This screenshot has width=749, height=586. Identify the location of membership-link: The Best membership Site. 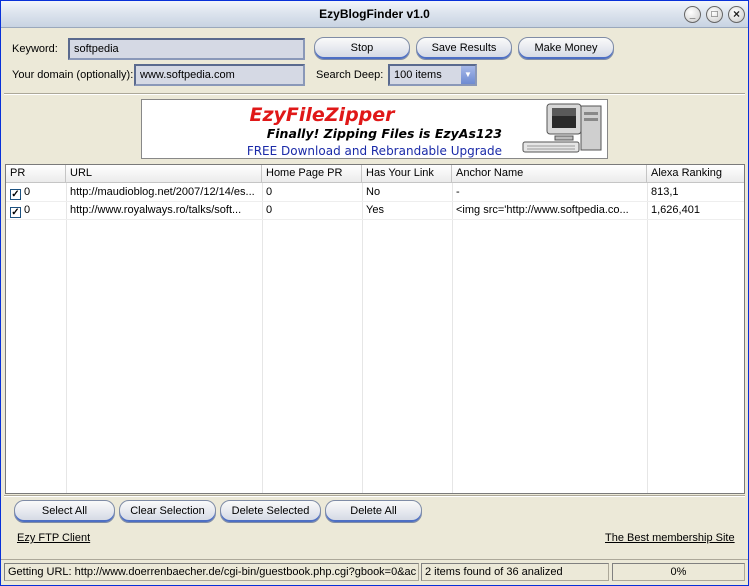
(670, 538).